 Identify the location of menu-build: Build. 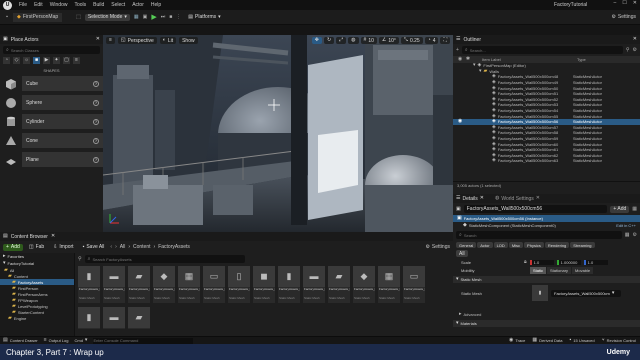
(98, 5).